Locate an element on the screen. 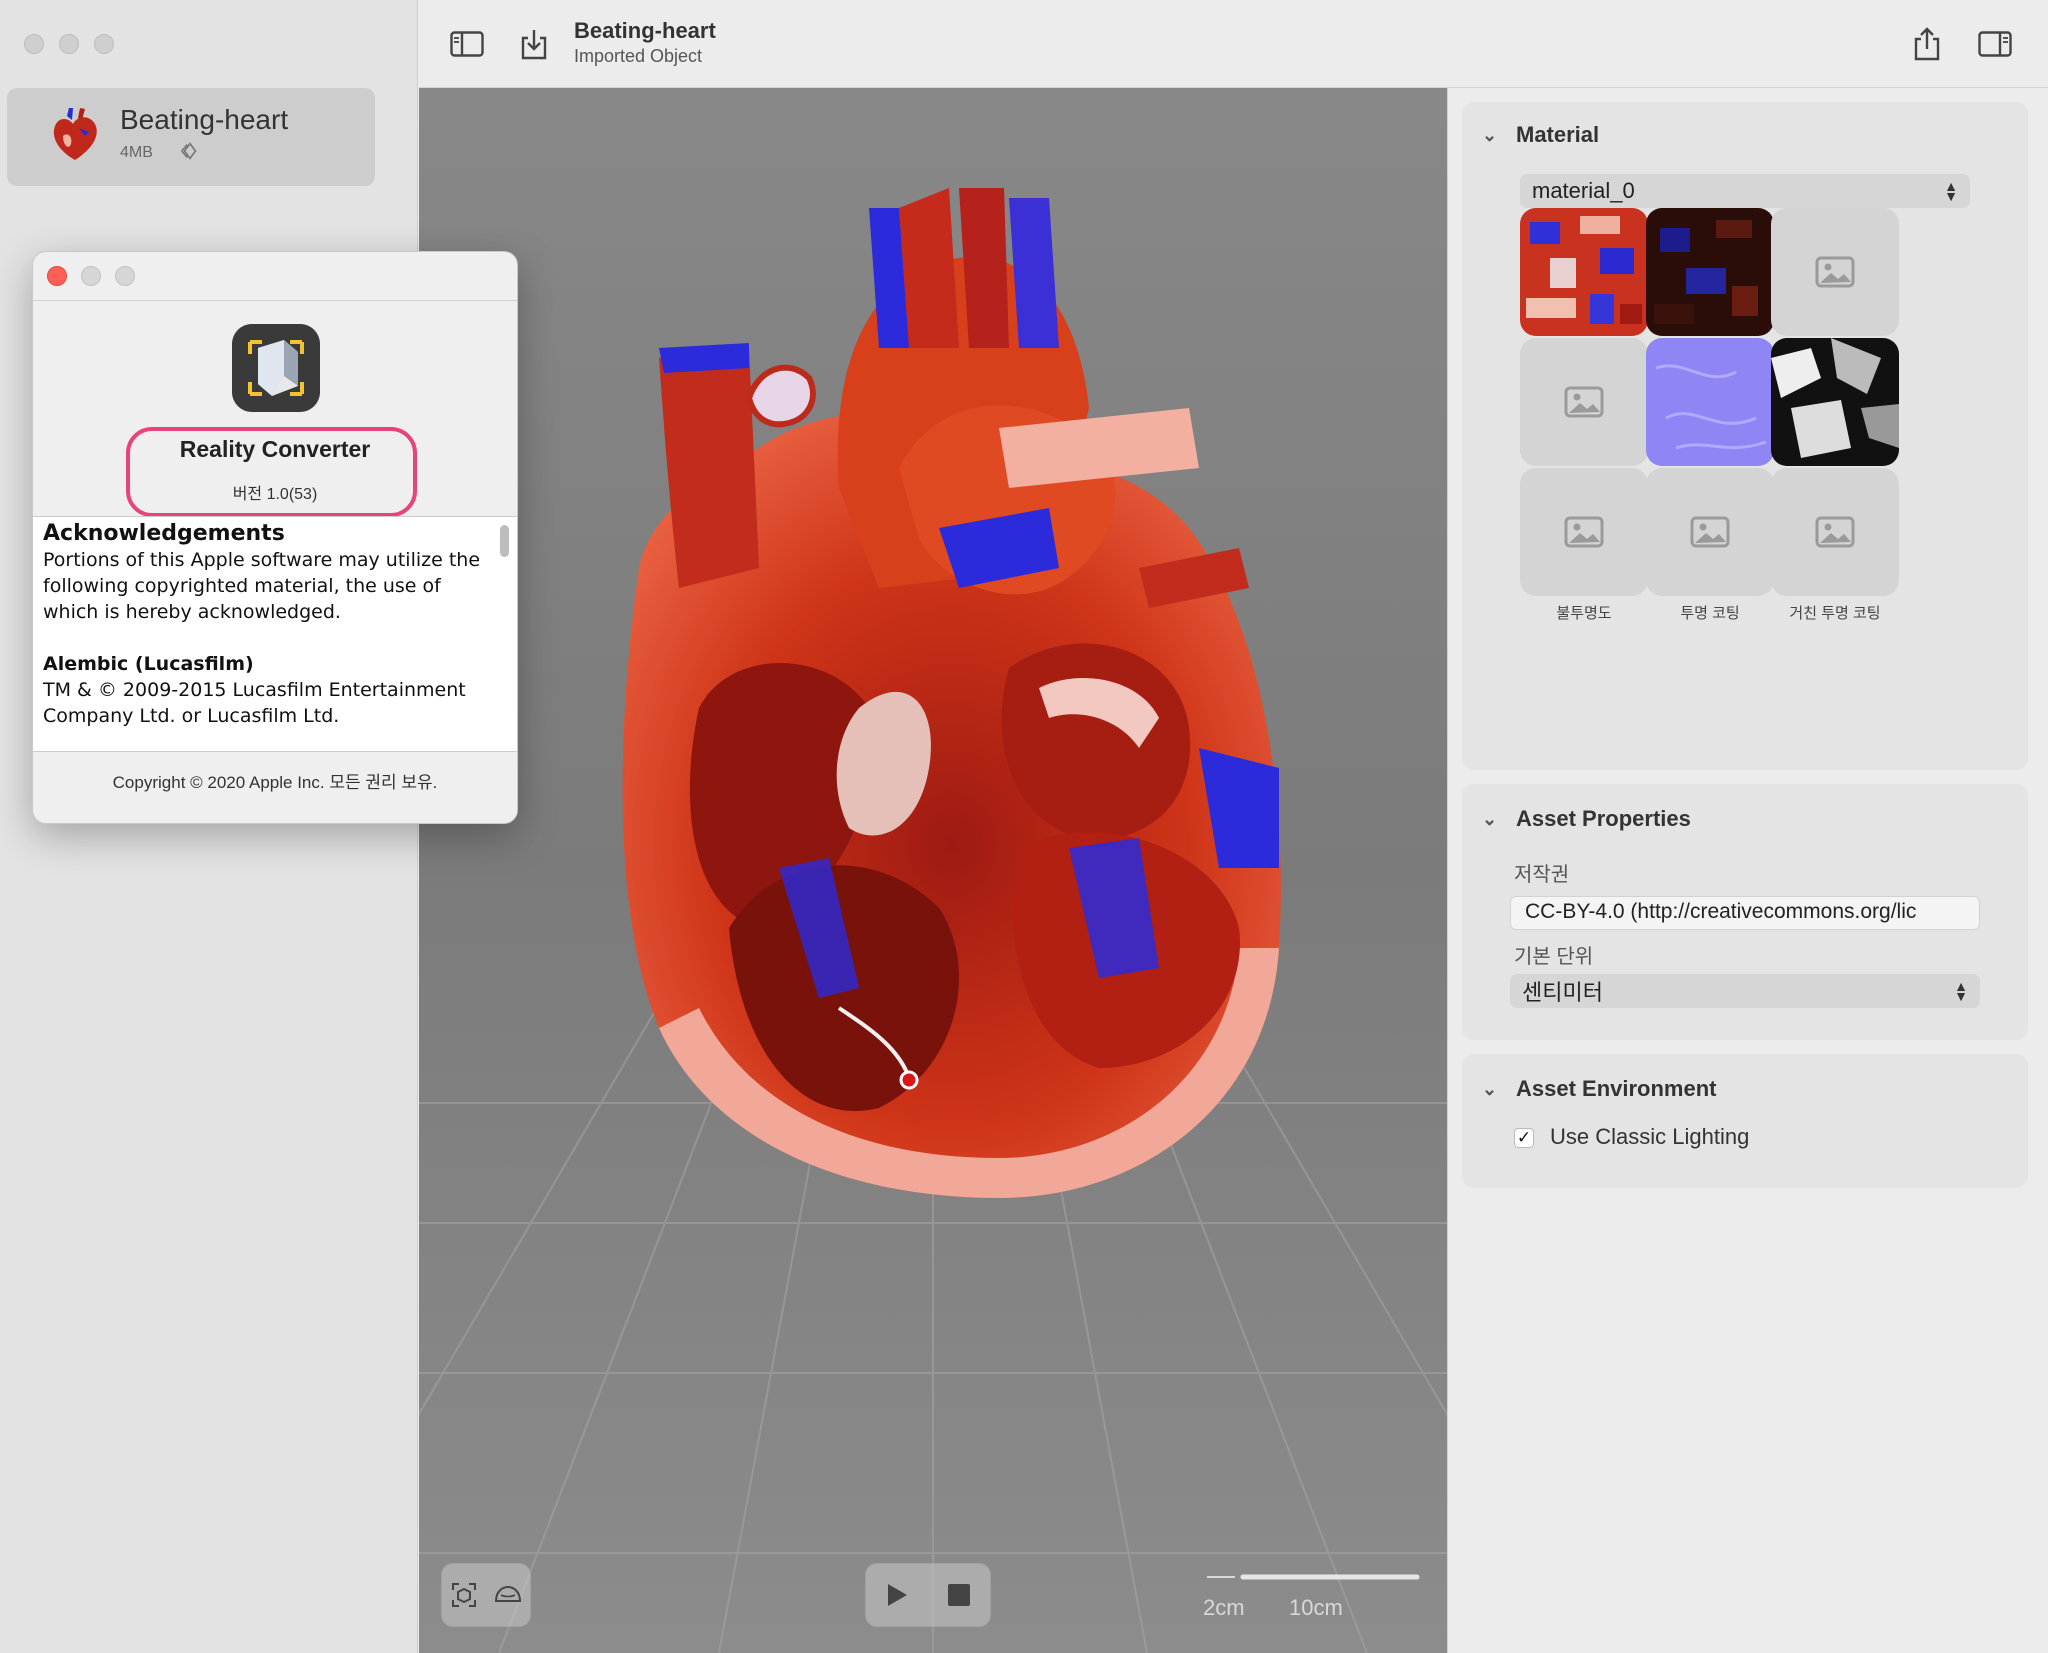 This screenshot has width=2048, height=1653. asset-environment-header: ⌄ Asset Environment is located at coordinates (1599, 1089).